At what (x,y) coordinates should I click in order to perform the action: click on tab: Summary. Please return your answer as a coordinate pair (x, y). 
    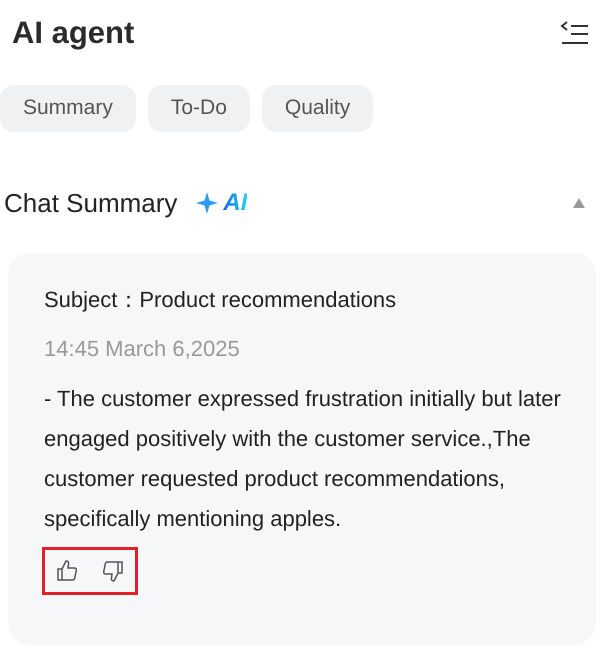
    Looking at the image, I should click on (68, 108).